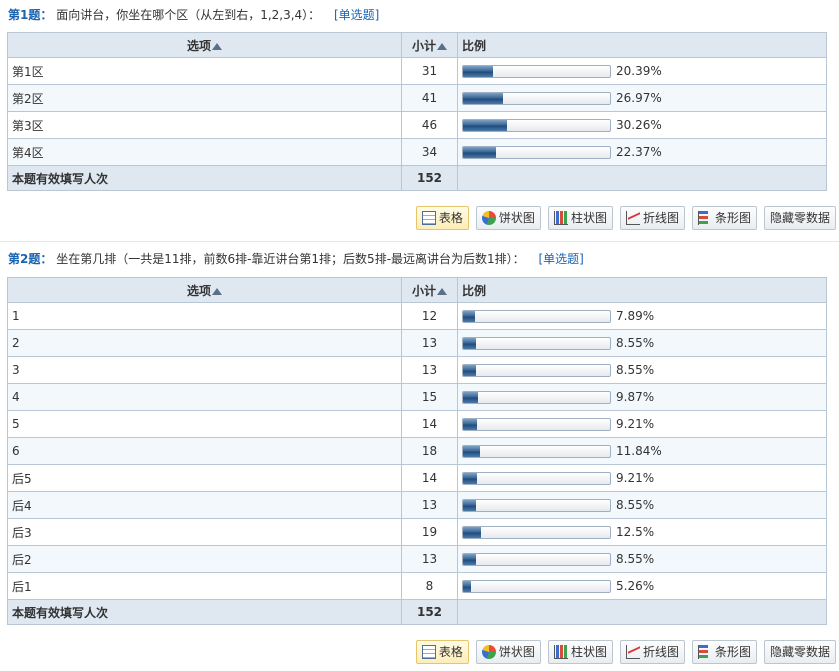 The width and height of the screenshot is (839, 671). I want to click on table-icon, so click(428, 218).